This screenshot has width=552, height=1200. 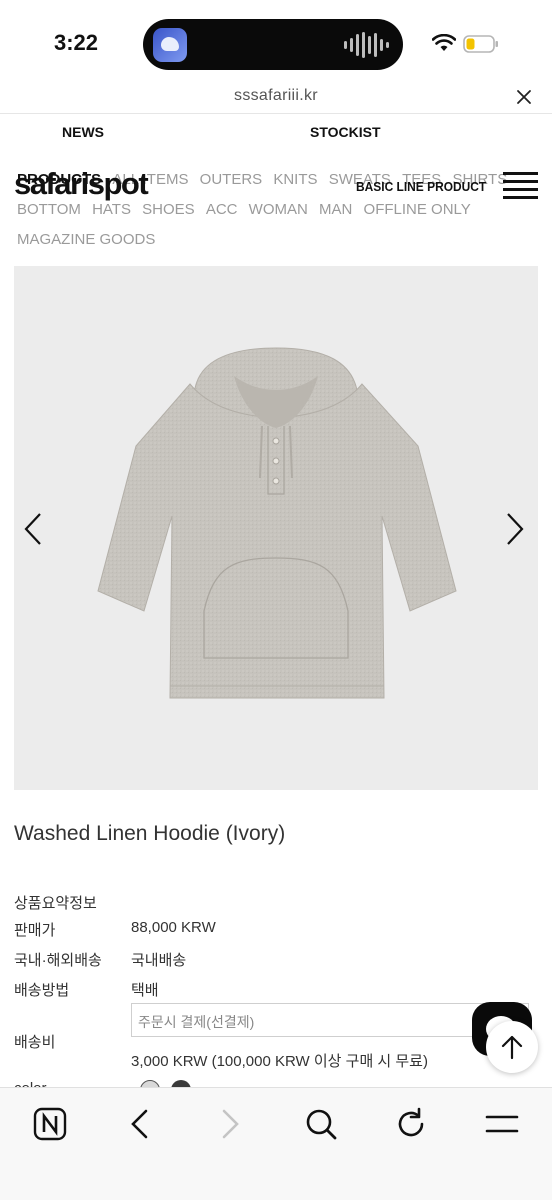 I want to click on scroll-top-button, so click(x=512, y=1047).